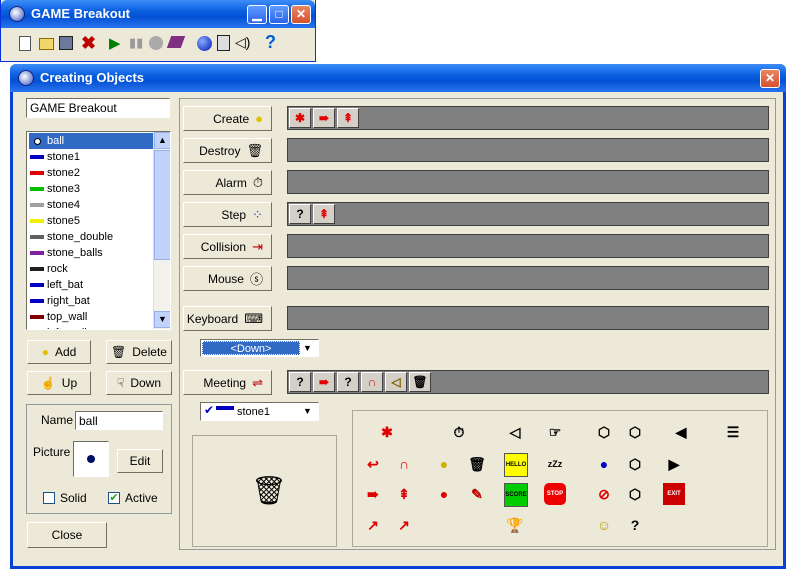 The height and width of the screenshot is (571, 790). Describe the element at coordinates (158, 14) in the screenshot. I see `main-window-titlebar: GAME Breakout ▁ □ ✕` at that location.